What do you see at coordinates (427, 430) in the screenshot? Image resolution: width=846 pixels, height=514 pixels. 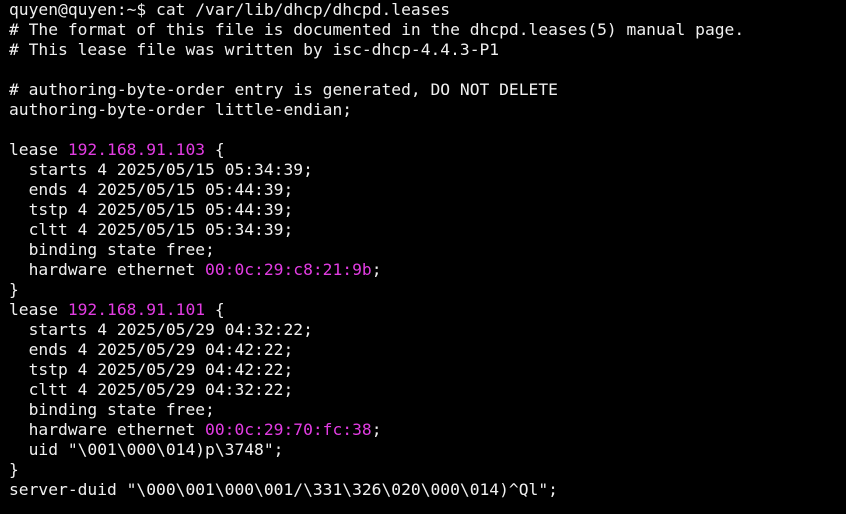 I see `lease-hardware-ethernet: hardware ethernet 00:0c:29:70:fc:38;` at bounding box center [427, 430].